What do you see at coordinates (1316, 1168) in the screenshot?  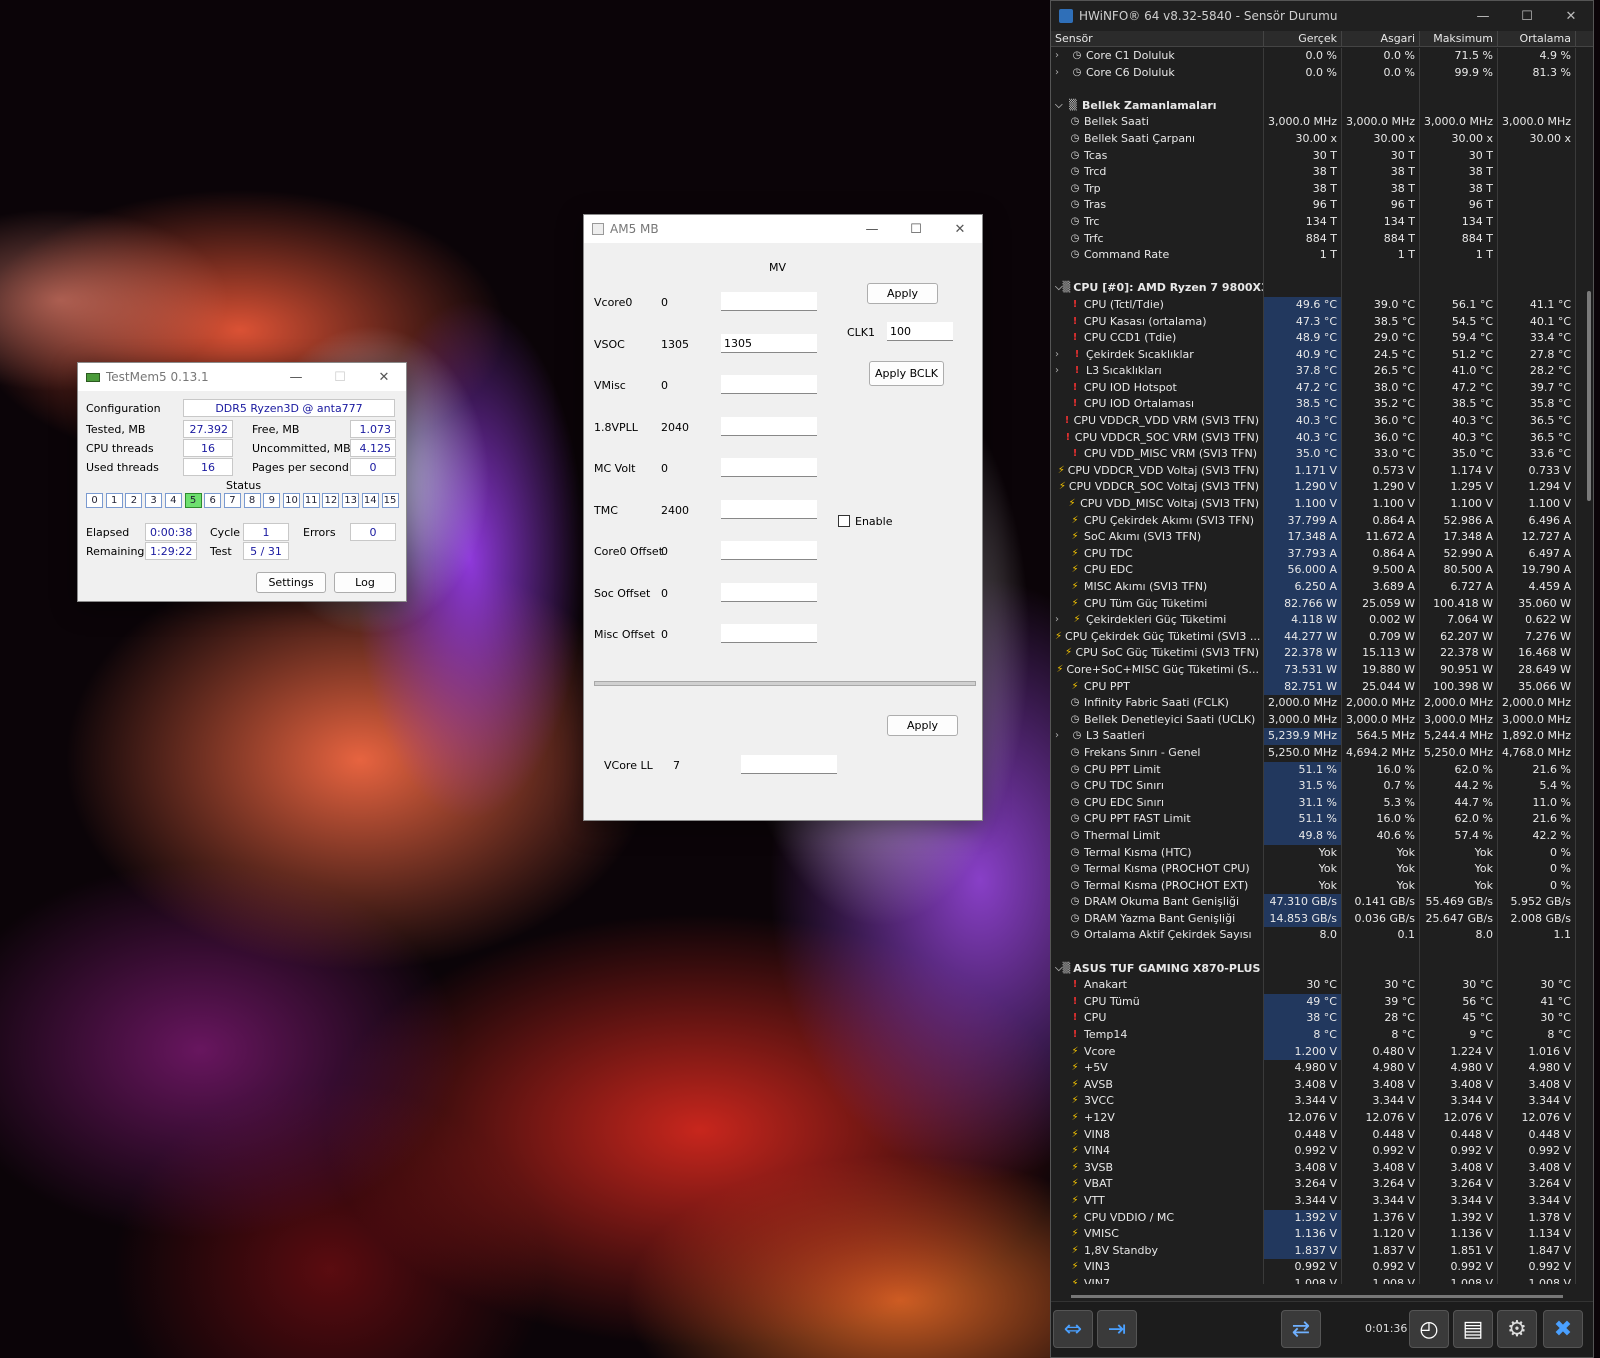 I see `sensor-row: ⚡ 3VSB 3.408 V 3.408 V 3.408 V 3.408 V` at bounding box center [1316, 1168].